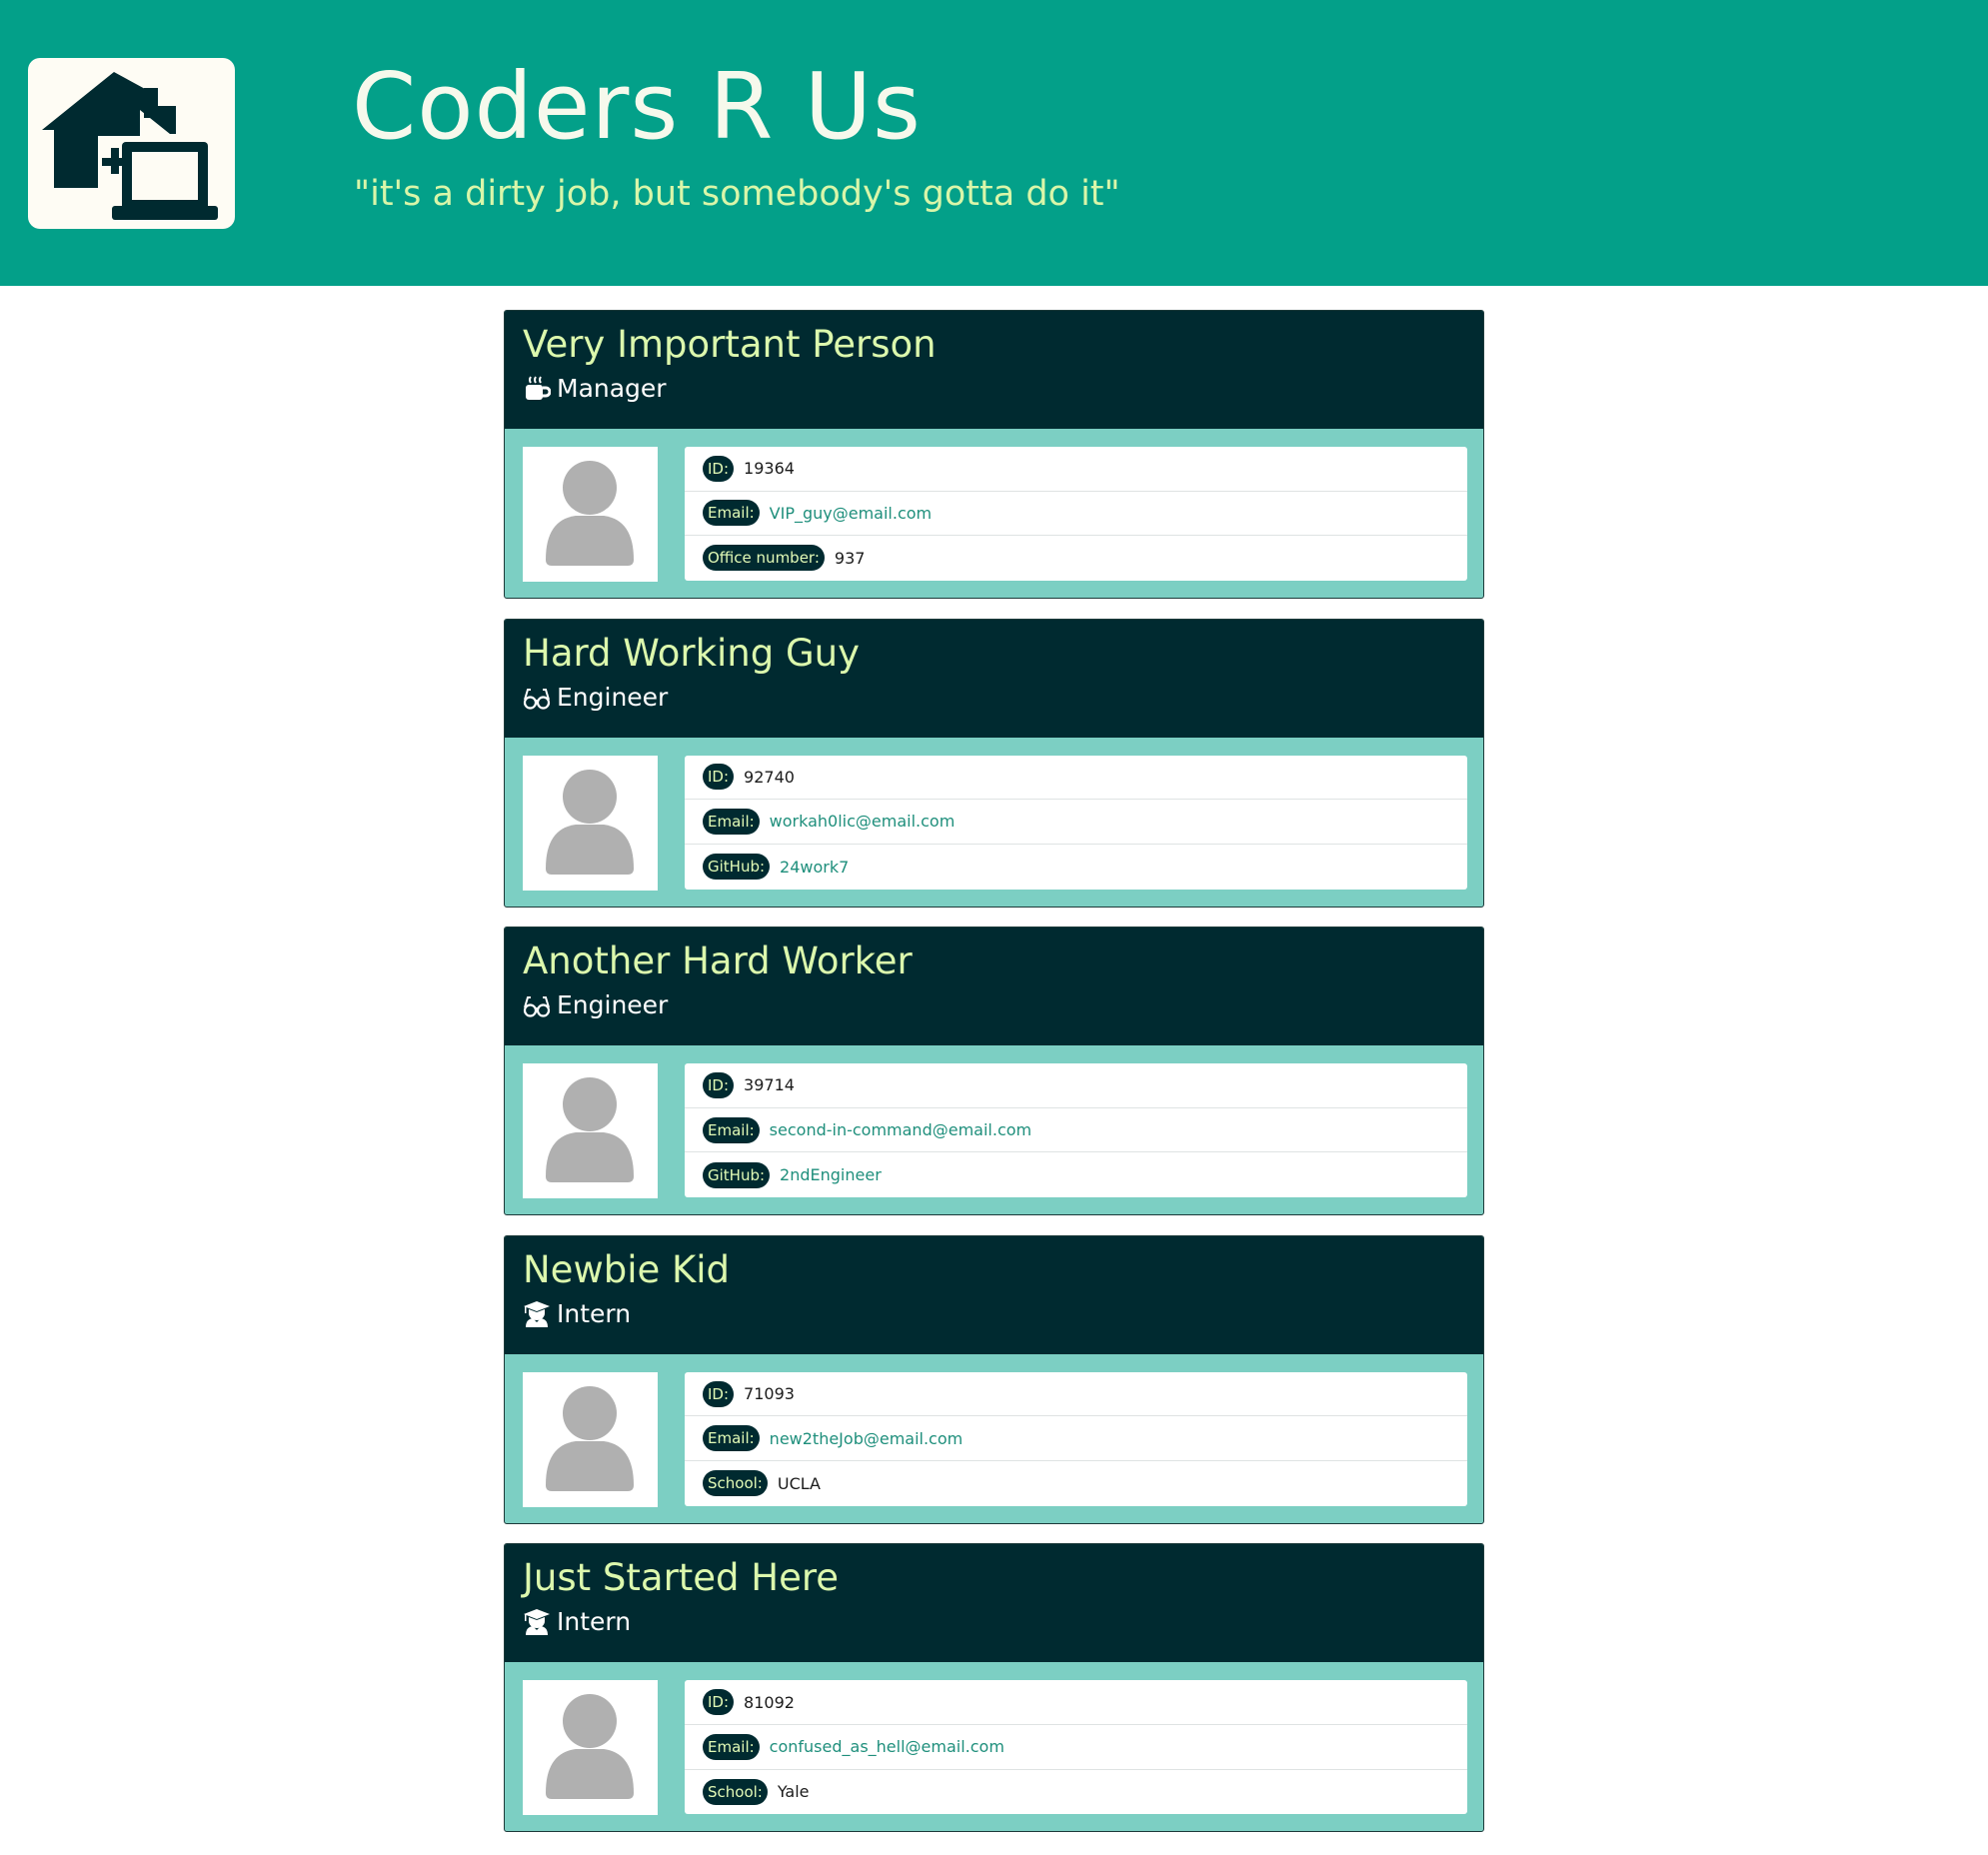 The image size is (1988, 1855). Describe the element at coordinates (1076, 1702) in the screenshot. I see `info-row-id: ID: 81092` at that location.